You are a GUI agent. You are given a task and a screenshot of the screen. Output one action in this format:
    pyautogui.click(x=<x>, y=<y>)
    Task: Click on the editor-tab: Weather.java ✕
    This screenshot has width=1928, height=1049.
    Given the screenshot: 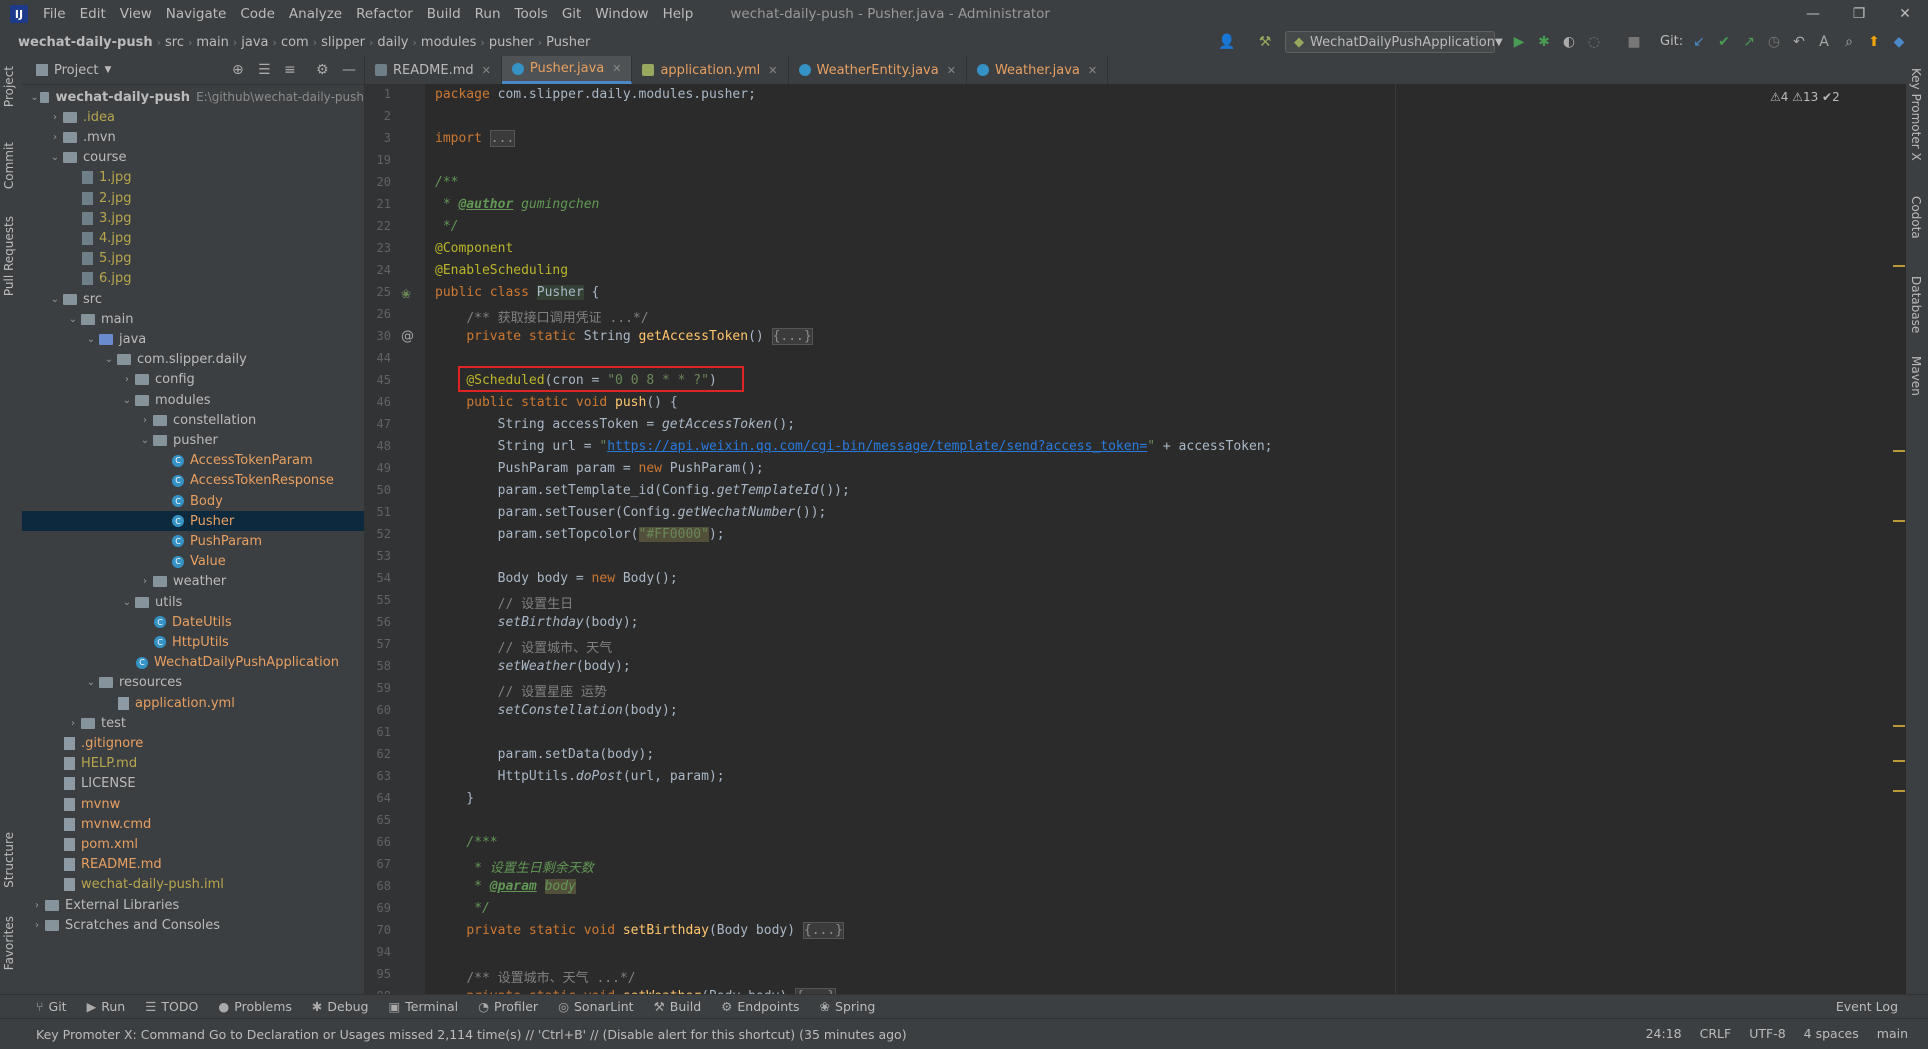 What is the action you would take?
    pyautogui.click(x=1038, y=70)
    